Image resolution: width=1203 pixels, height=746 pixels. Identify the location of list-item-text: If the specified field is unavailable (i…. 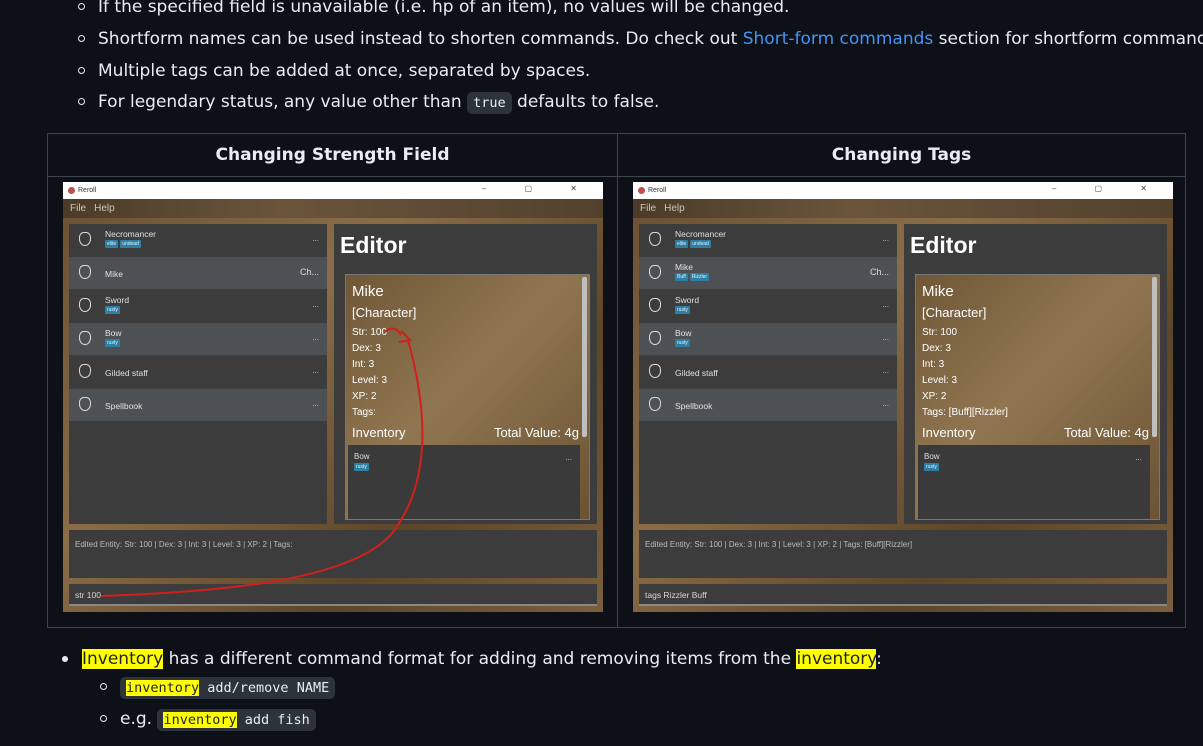
(444, 8).